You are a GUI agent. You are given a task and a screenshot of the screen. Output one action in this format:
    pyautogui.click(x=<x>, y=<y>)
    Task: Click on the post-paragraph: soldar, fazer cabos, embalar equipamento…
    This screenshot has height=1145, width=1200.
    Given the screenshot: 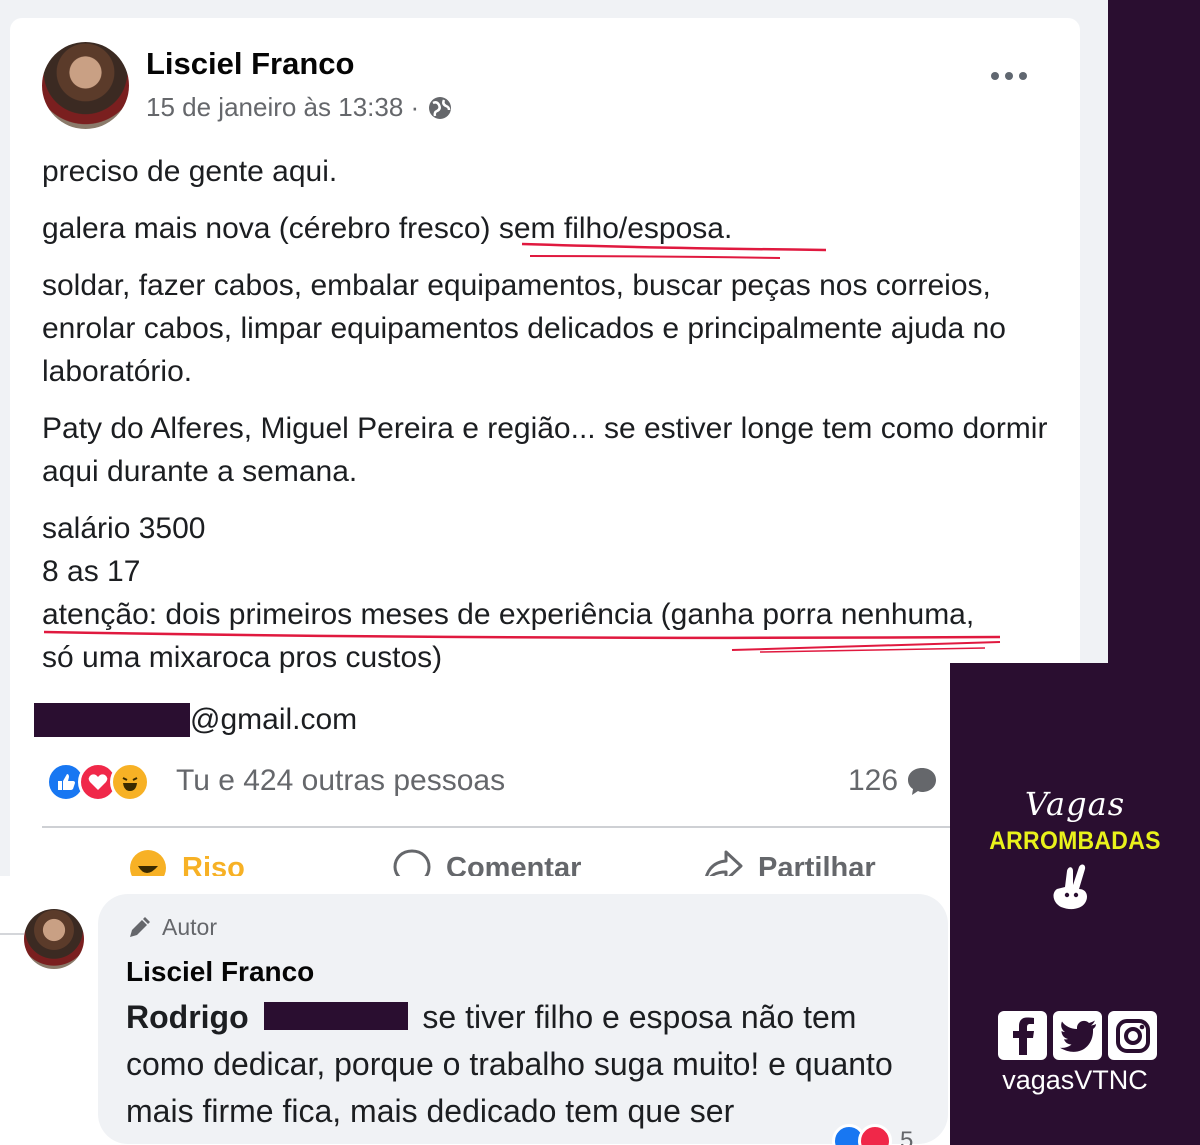 What is the action you would take?
    pyautogui.click(x=524, y=328)
    